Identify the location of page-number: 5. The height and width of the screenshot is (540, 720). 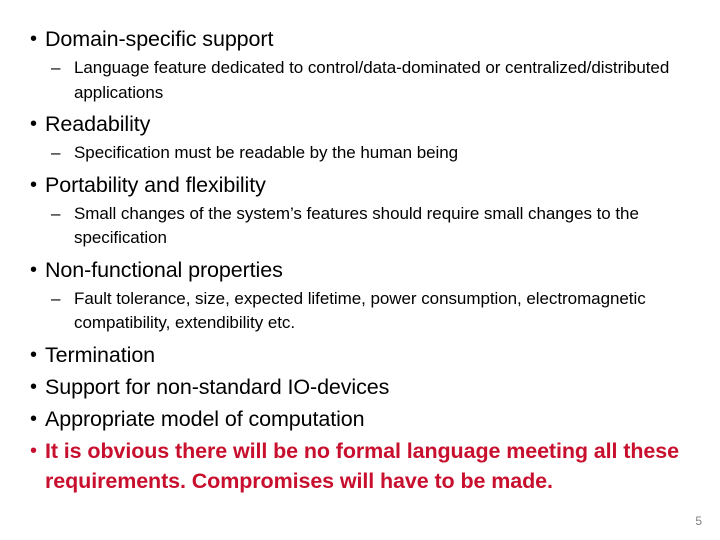
(698, 521).